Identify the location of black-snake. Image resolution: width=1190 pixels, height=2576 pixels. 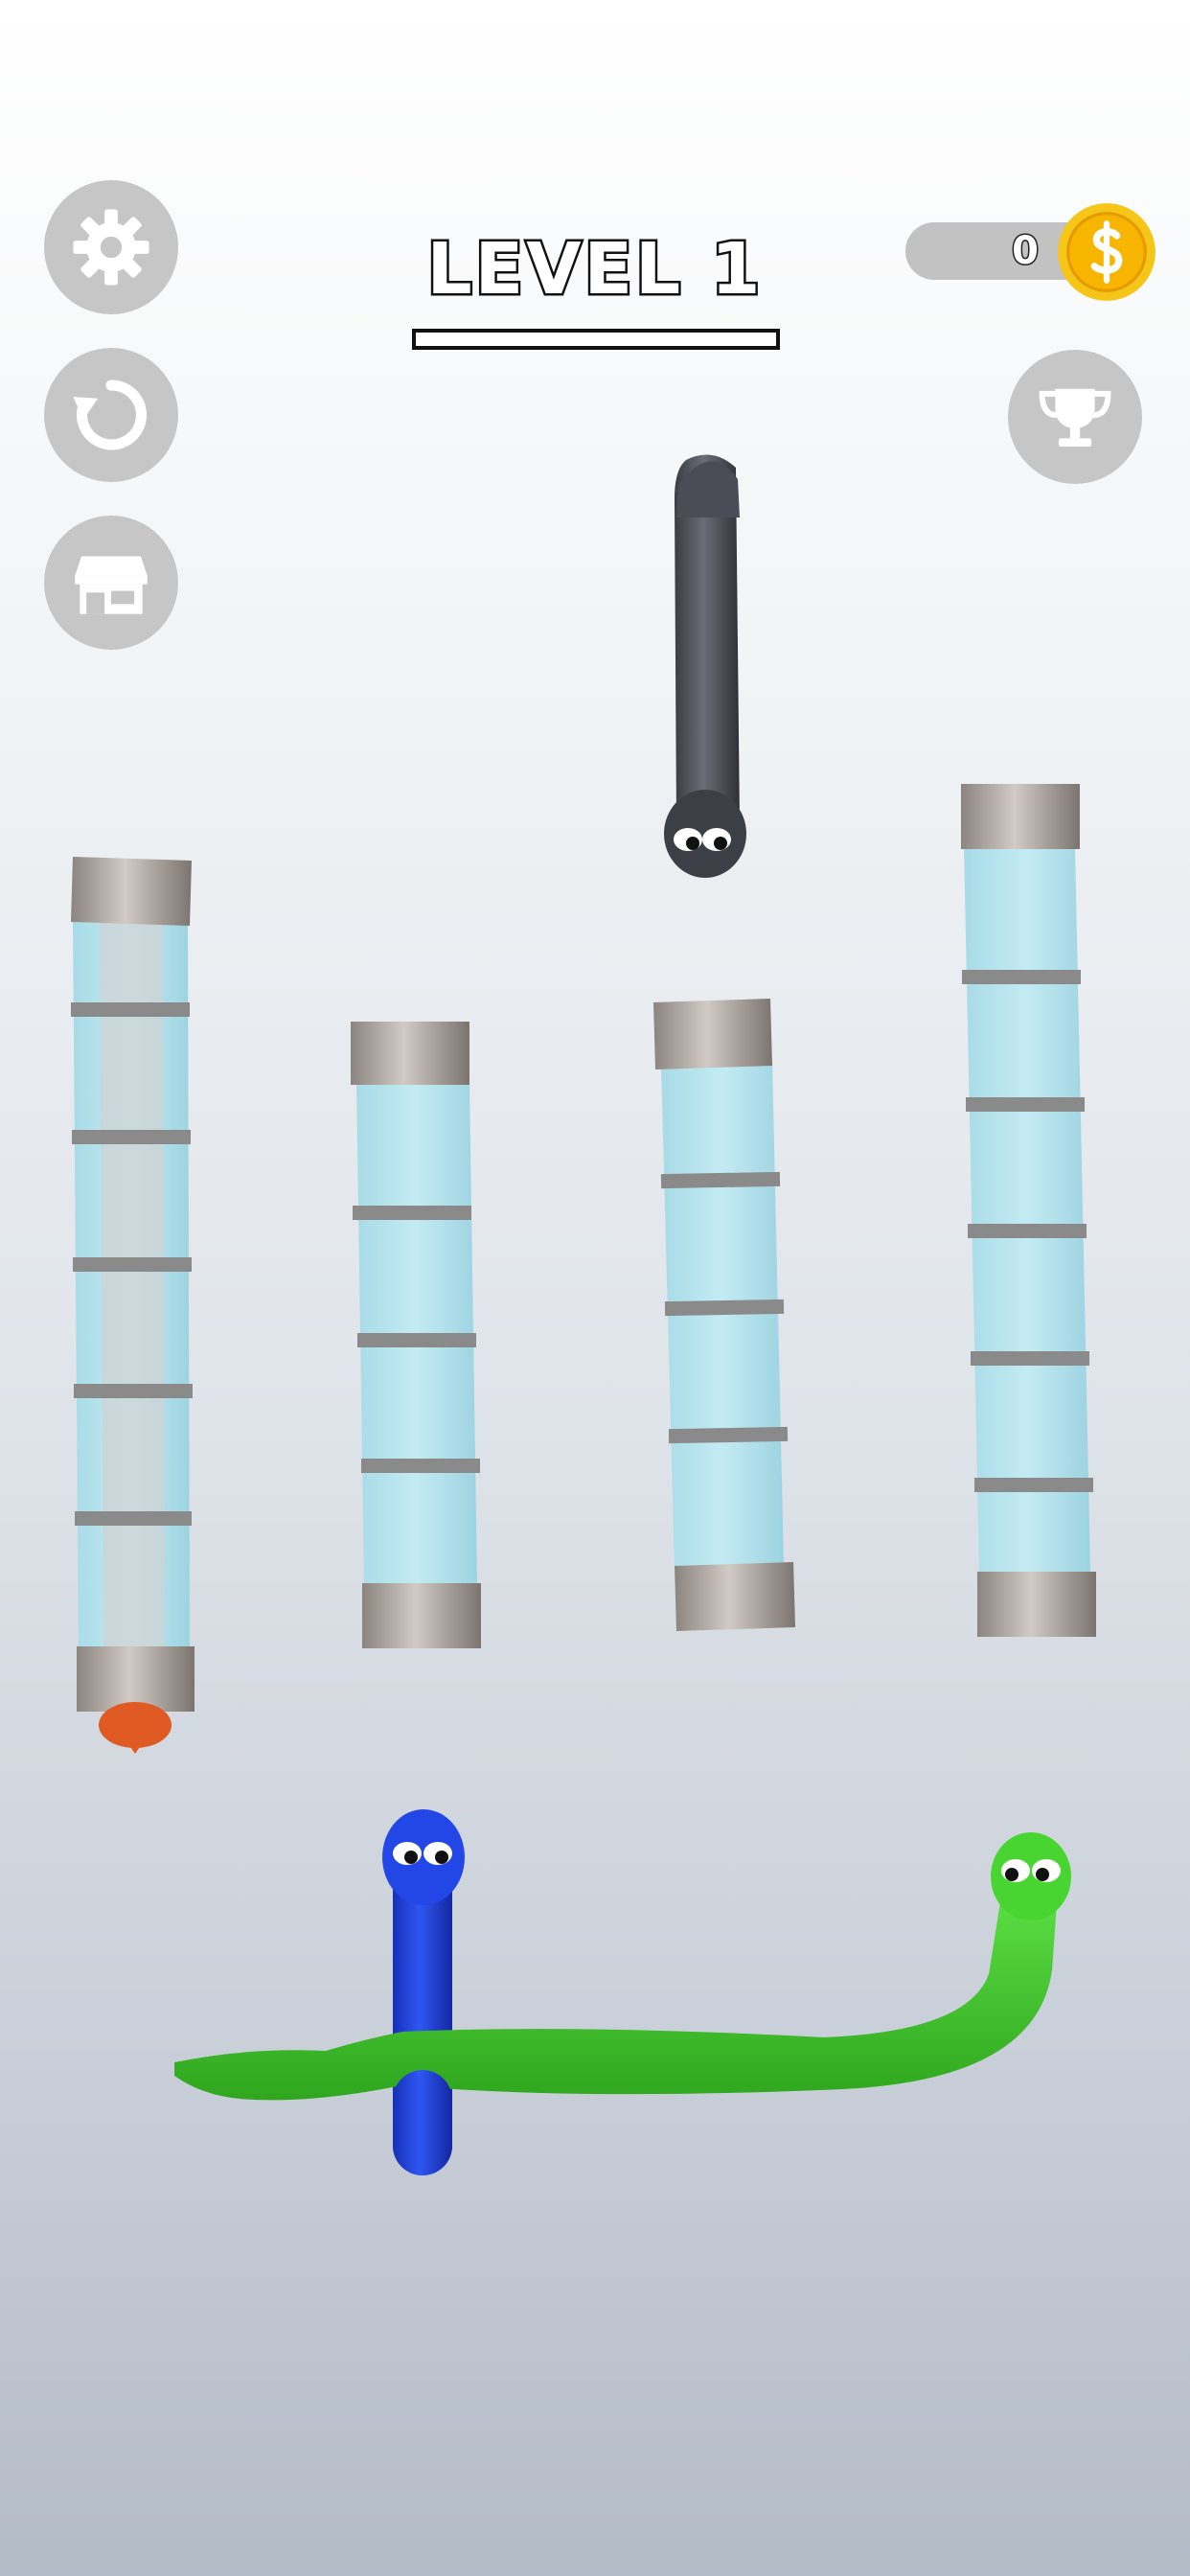
(705, 666).